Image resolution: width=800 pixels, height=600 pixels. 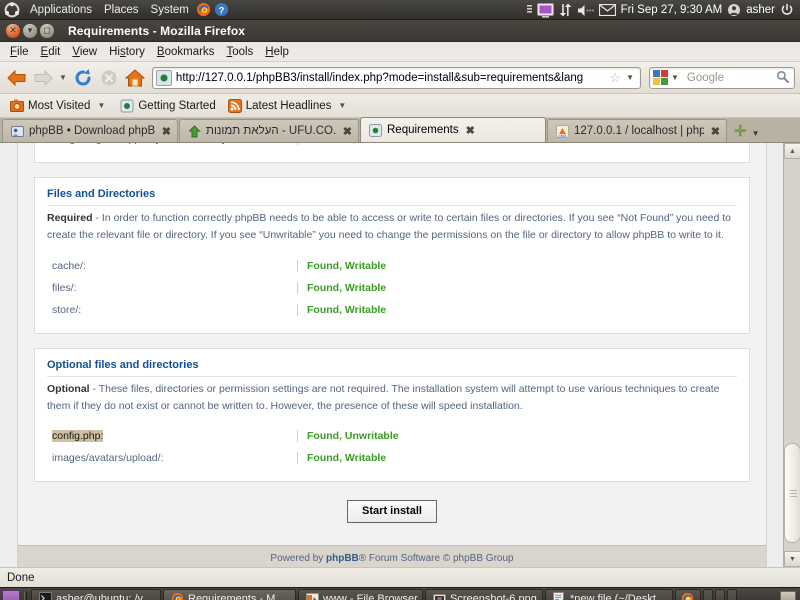 I want to click on most-visited-icon, so click(x=17, y=106).